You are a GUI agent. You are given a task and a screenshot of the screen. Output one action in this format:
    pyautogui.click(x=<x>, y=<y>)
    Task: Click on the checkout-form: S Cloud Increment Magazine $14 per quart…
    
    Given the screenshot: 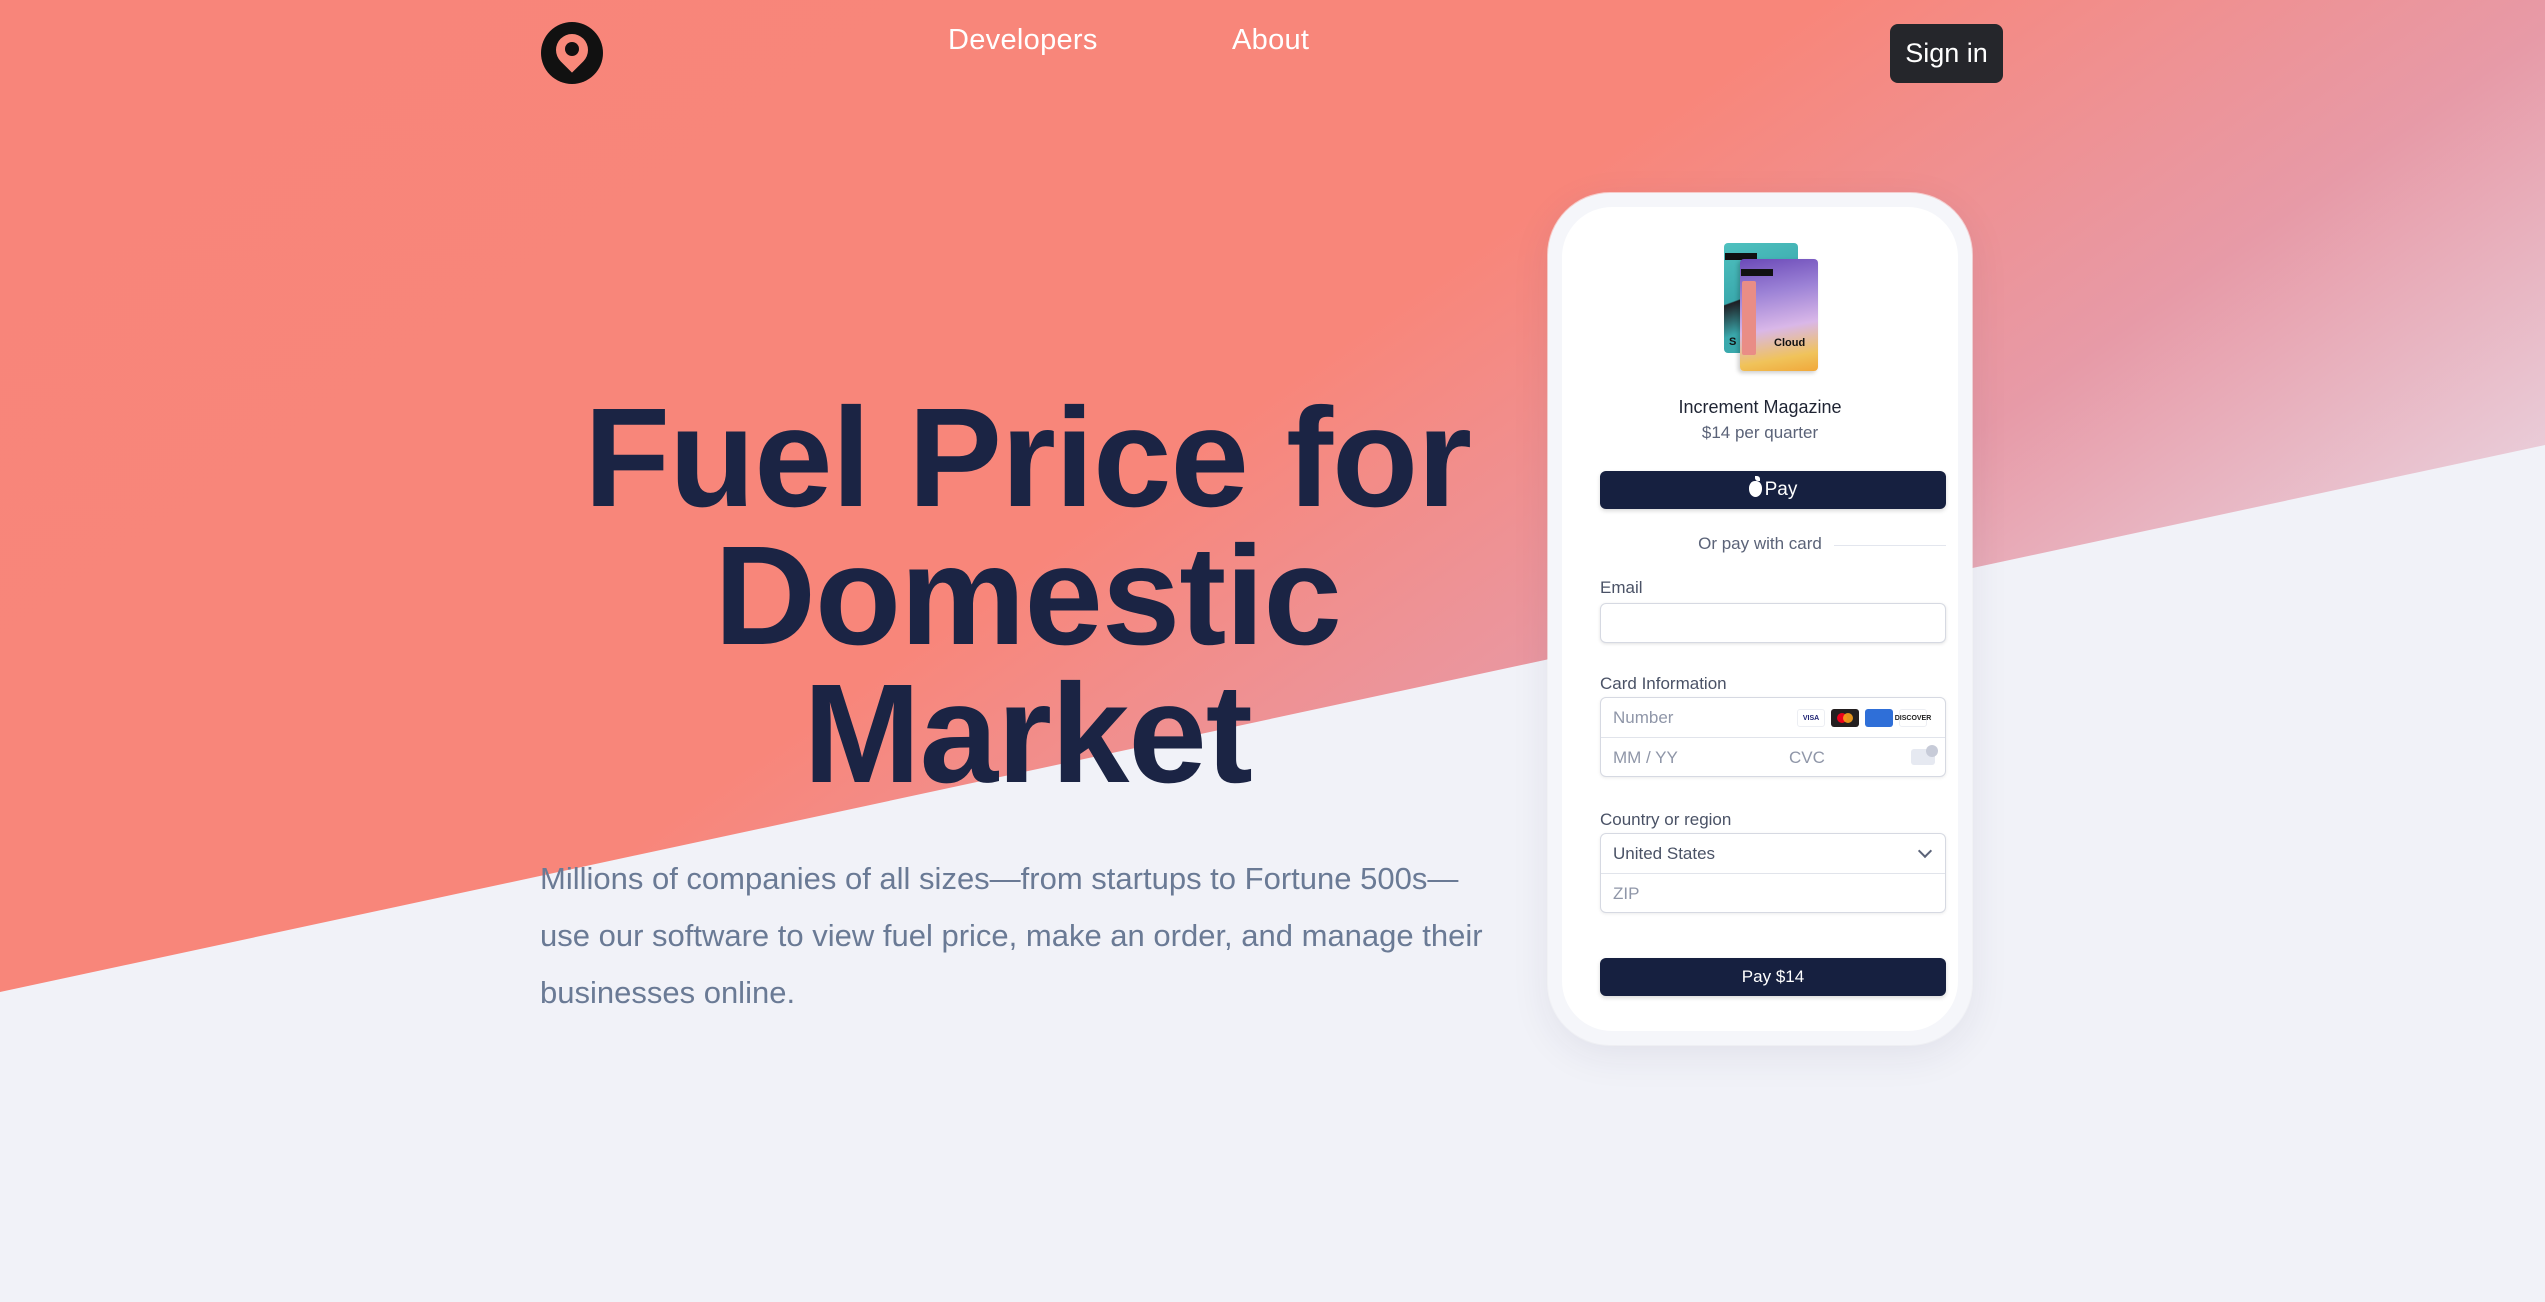 What is the action you would take?
    pyautogui.click(x=1760, y=619)
    